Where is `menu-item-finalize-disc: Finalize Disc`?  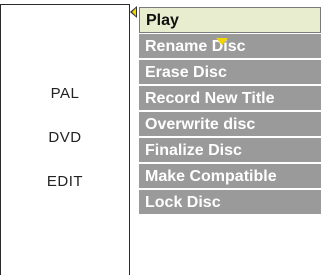 menu-item-finalize-disc: Finalize Disc is located at coordinates (230, 150).